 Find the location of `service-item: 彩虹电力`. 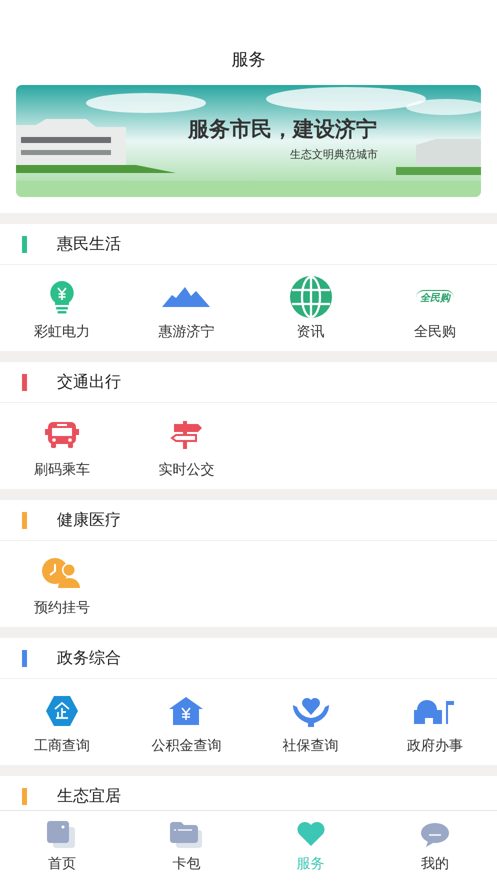

service-item: 彩虹电力 is located at coordinates (62, 308).